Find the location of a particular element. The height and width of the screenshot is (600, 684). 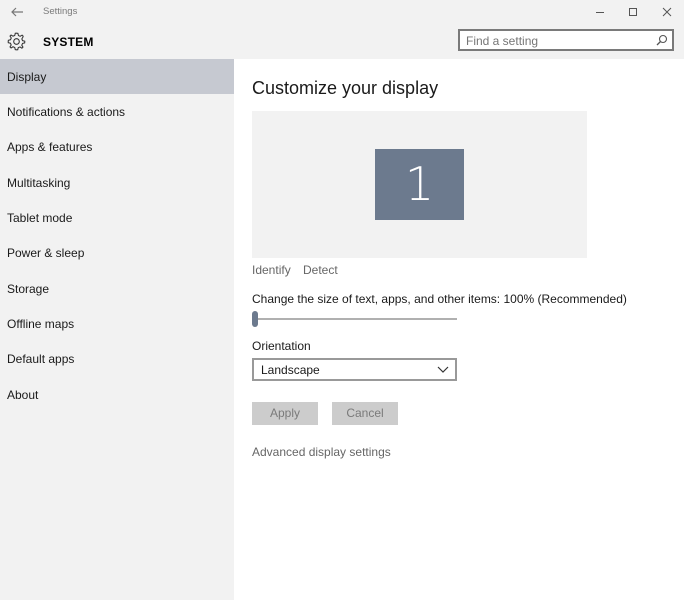

sidebar-item-label: Tablet mode is located at coordinates (40, 218).